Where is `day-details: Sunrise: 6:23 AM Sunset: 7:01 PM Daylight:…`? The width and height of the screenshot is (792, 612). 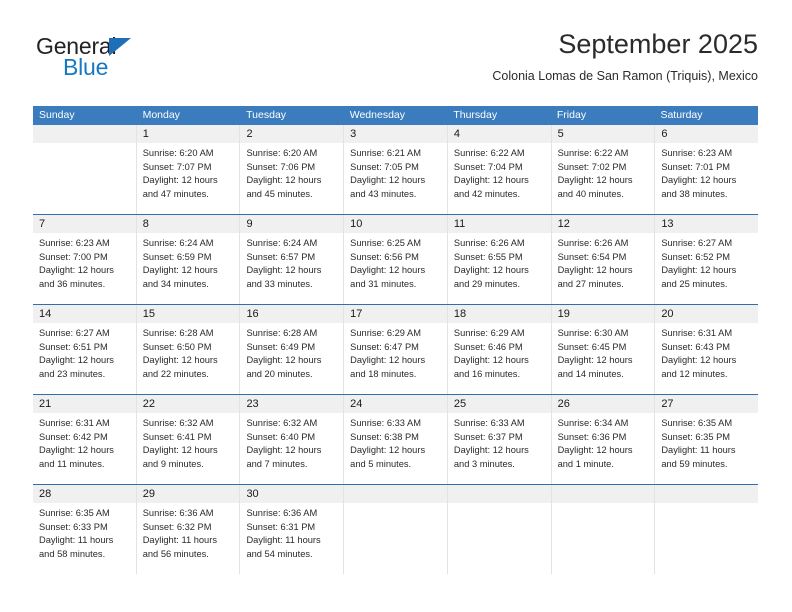 day-details: Sunrise: 6:23 AM Sunset: 7:01 PM Daylight:… is located at coordinates (706, 172).